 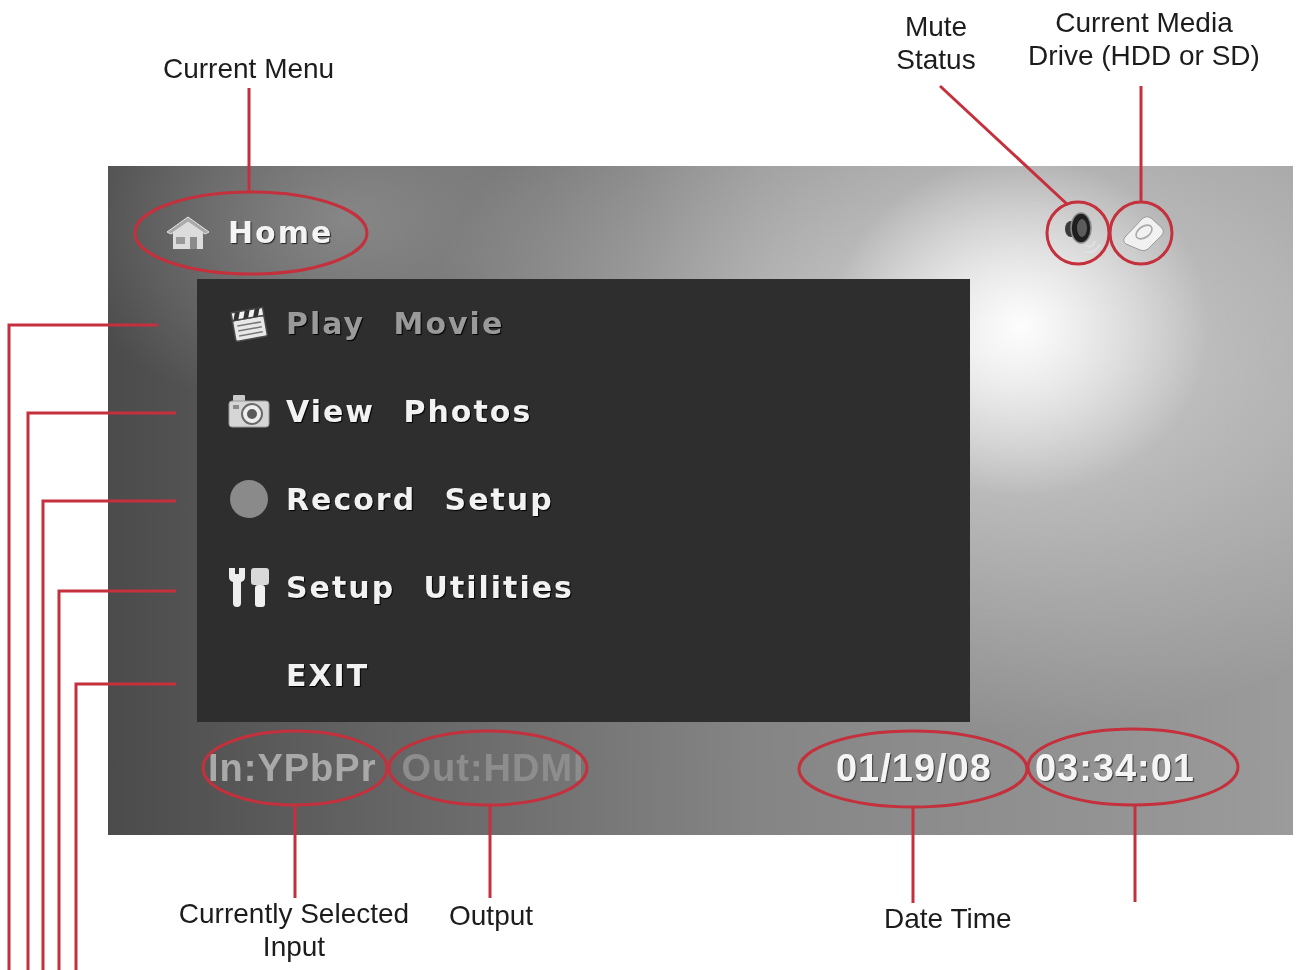 What do you see at coordinates (249, 68) in the screenshot?
I see `callout-label: Current Menu` at bounding box center [249, 68].